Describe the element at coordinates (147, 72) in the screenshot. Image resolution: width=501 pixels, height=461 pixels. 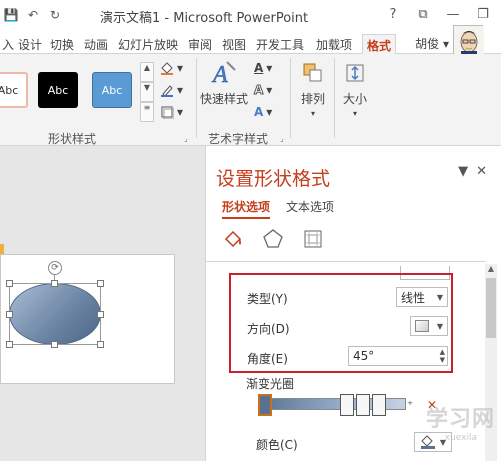
I see `gallery-up-icon: ▲` at that location.